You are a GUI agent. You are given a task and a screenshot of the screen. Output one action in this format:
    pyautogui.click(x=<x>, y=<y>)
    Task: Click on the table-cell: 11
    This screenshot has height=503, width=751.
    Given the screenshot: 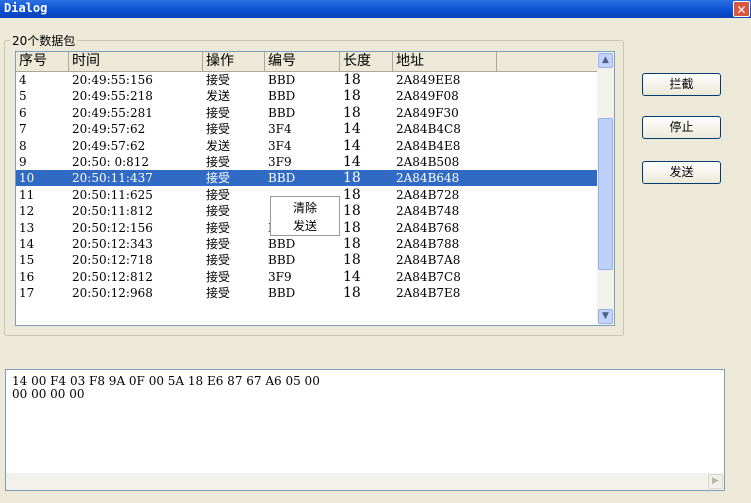 What is the action you would take?
    pyautogui.click(x=27, y=194)
    